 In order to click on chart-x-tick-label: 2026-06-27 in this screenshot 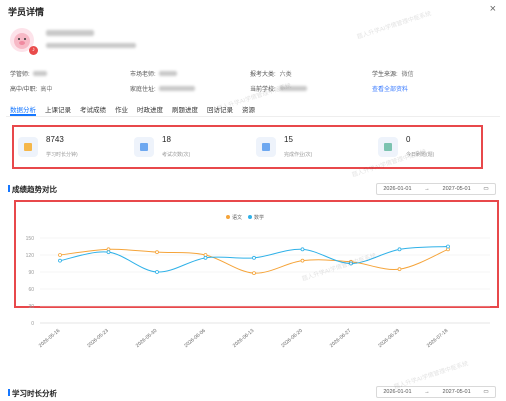, I will do `click(341, 338)`.